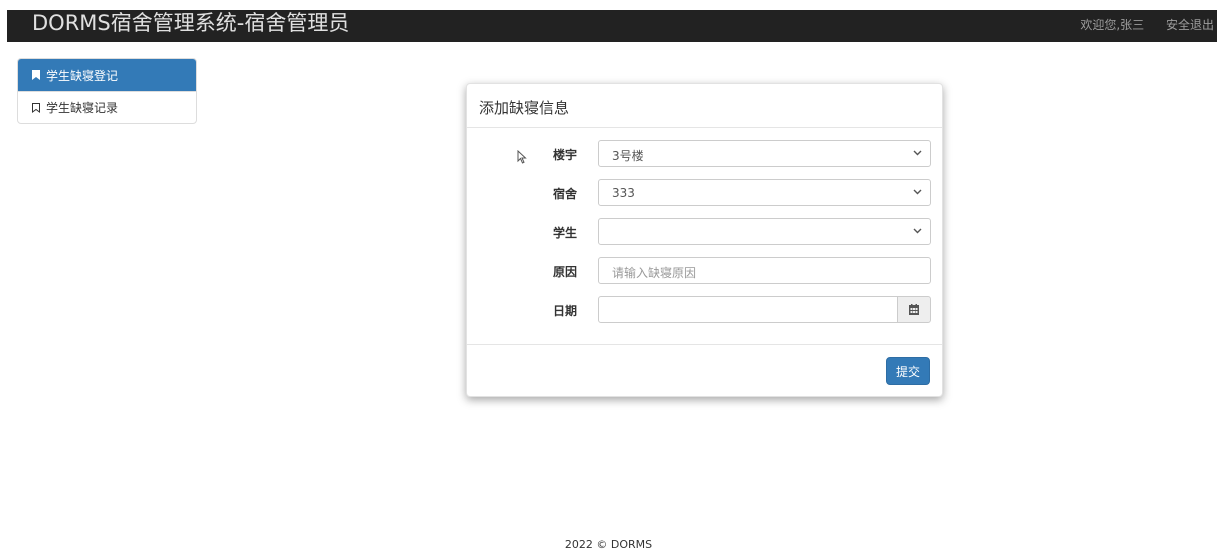  I want to click on sidebar-item-label: 学生缺寝记录, so click(82, 108).